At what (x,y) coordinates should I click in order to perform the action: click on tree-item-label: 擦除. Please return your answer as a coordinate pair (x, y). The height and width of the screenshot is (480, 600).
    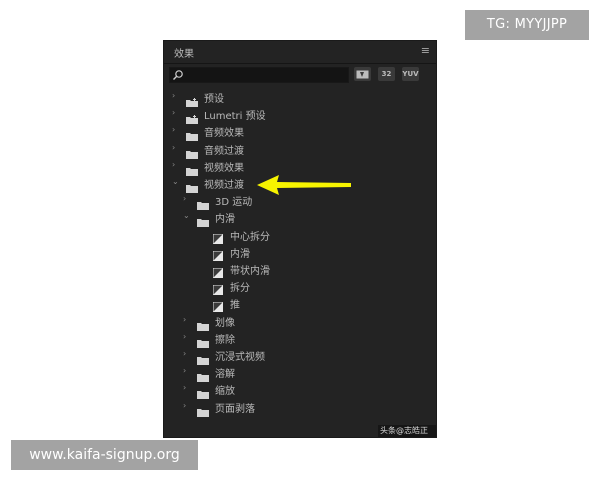
    Looking at the image, I should click on (225, 340).